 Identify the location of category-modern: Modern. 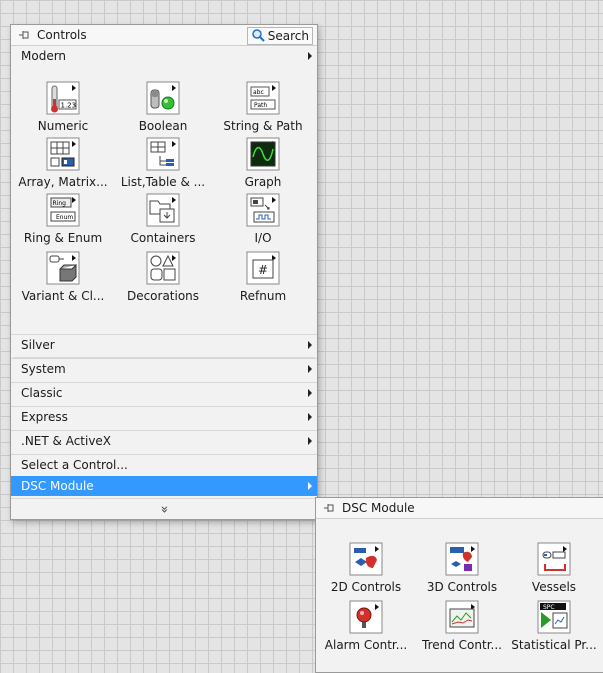
(164, 56).